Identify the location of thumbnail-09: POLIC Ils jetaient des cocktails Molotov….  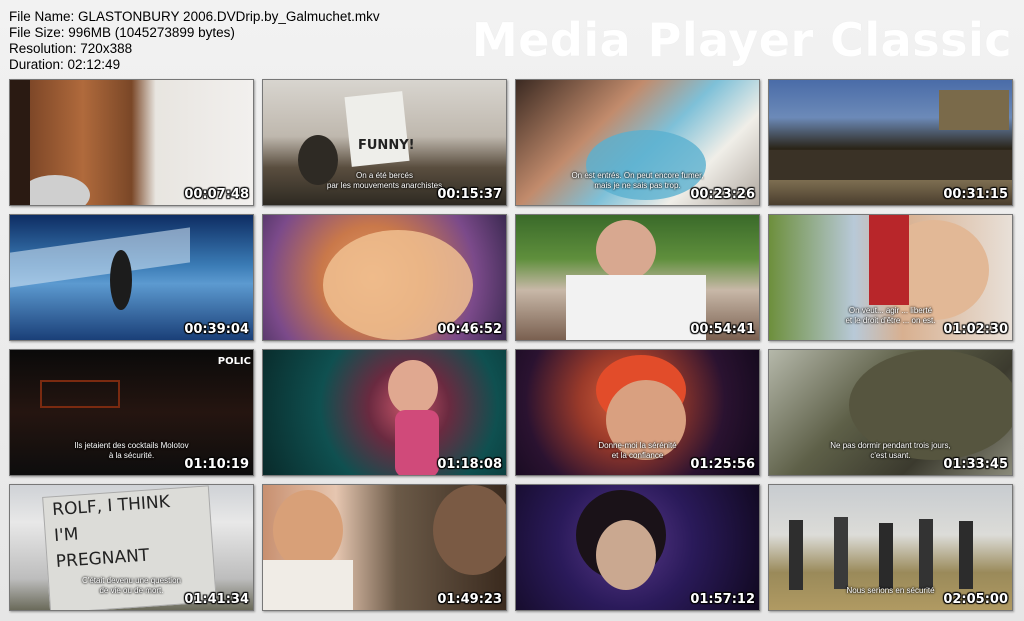
(131, 412).